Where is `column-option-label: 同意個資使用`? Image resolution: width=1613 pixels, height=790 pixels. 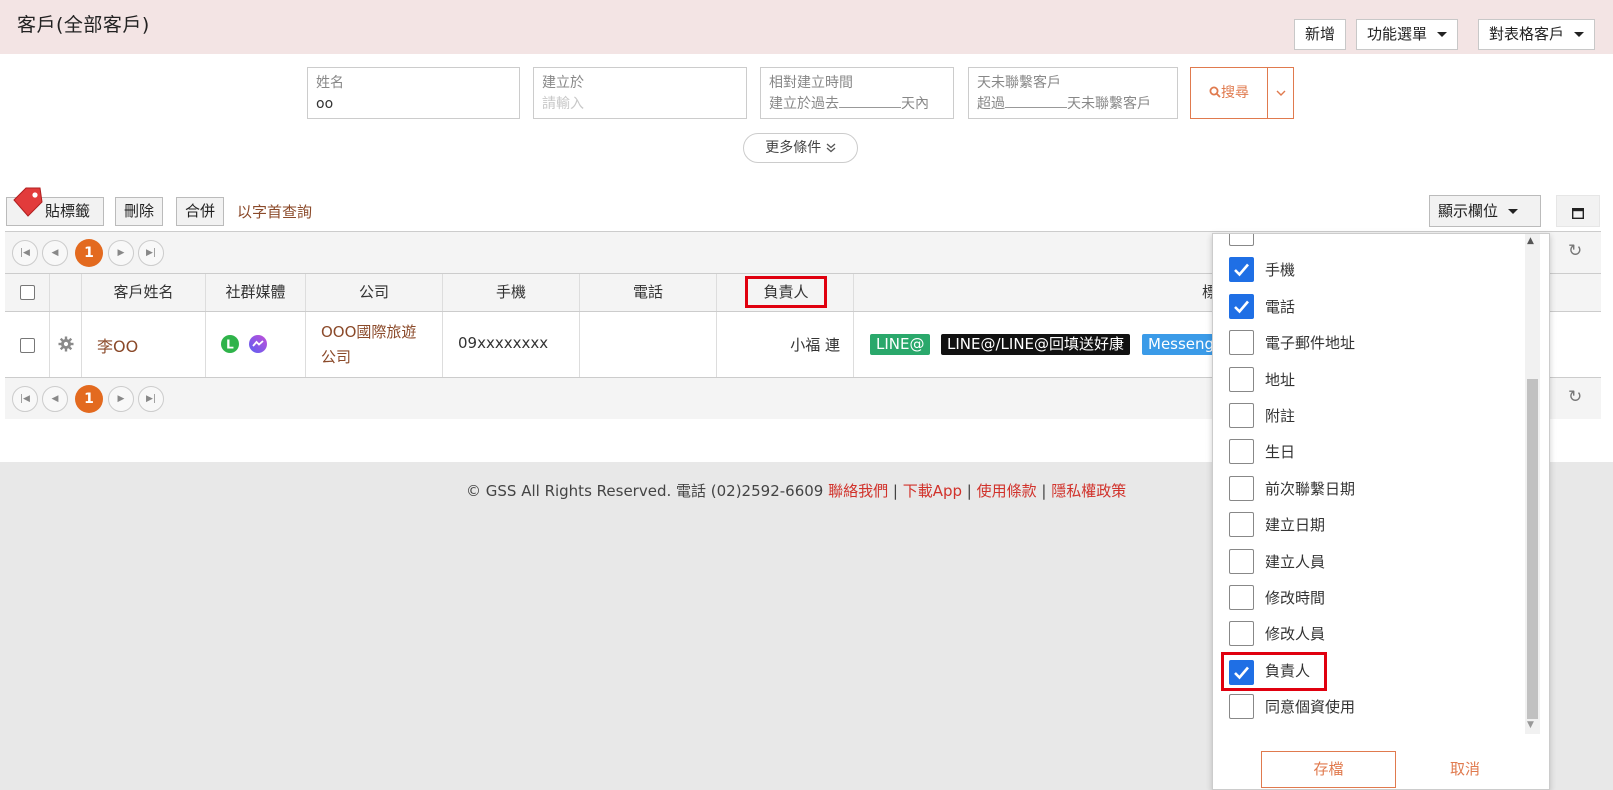 column-option-label: 同意個資使用 is located at coordinates (1310, 707).